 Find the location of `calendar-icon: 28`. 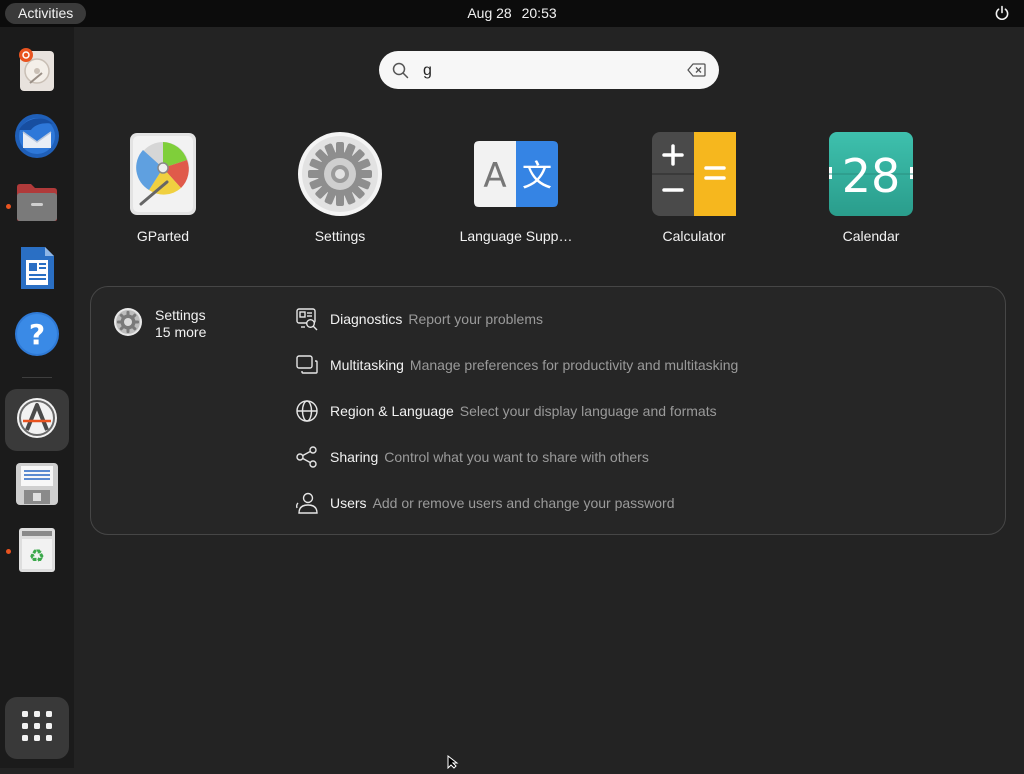

calendar-icon: 28 is located at coordinates (871, 174).